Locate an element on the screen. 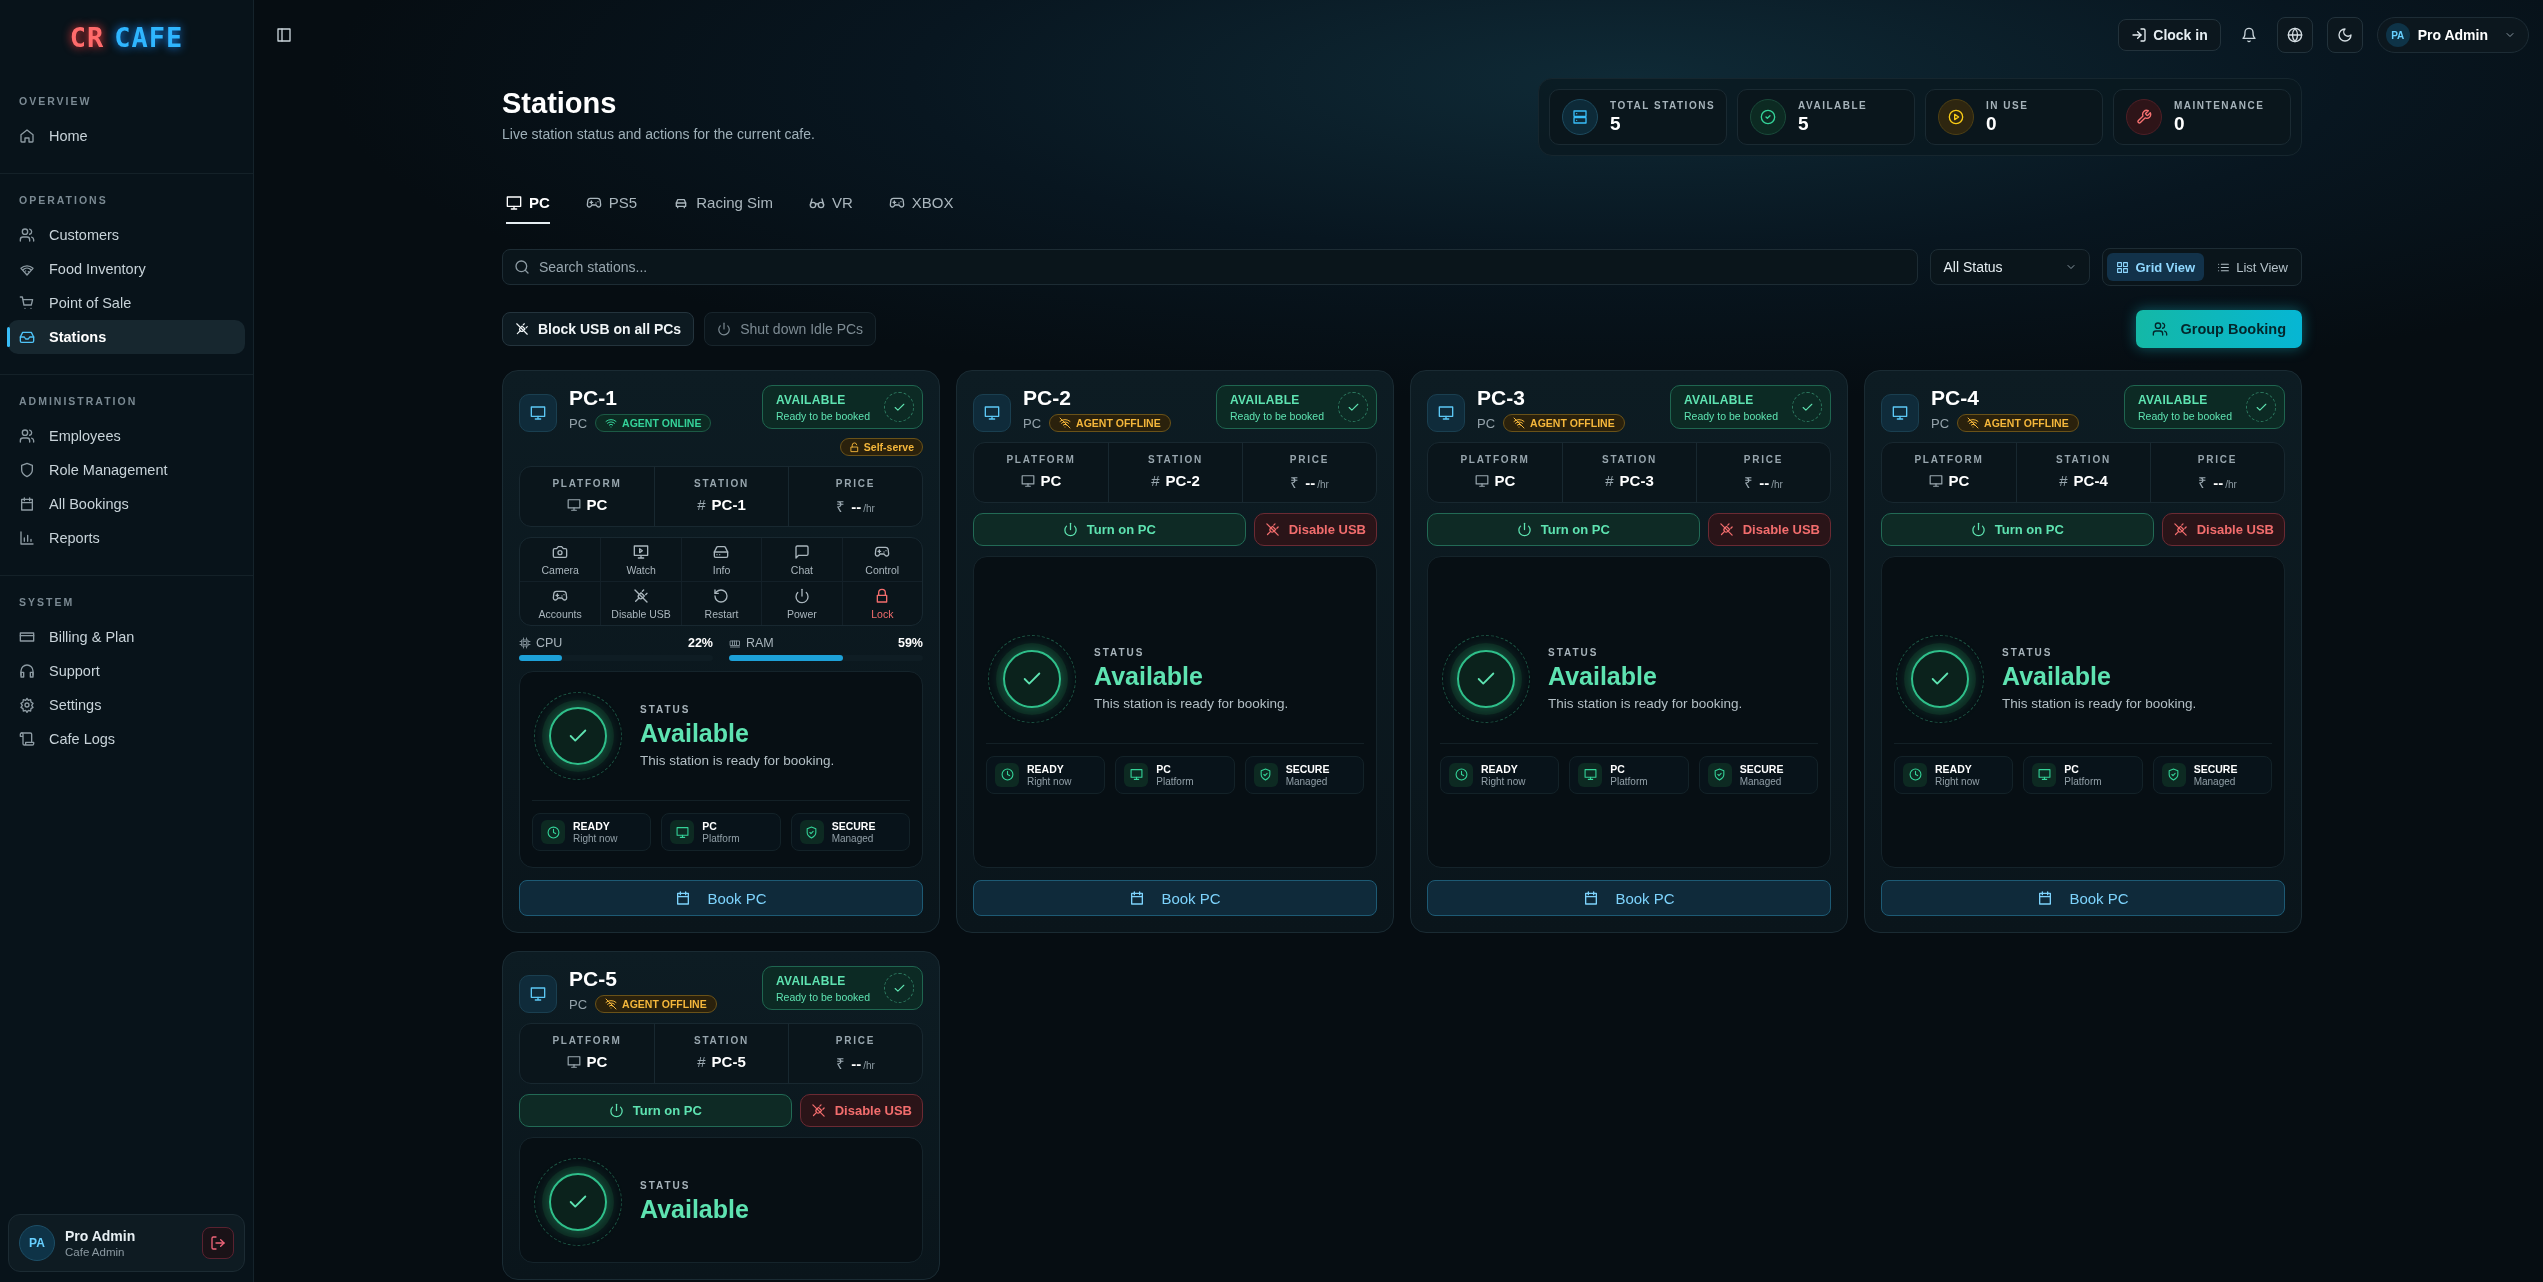 The image size is (2543, 1282). globe-icon is located at coordinates (2294, 35).